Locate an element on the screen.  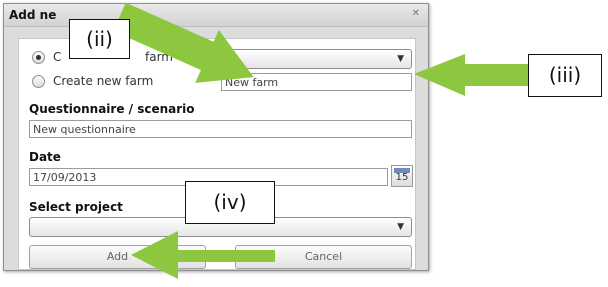
arrow-iii is located at coordinates (471, 75).